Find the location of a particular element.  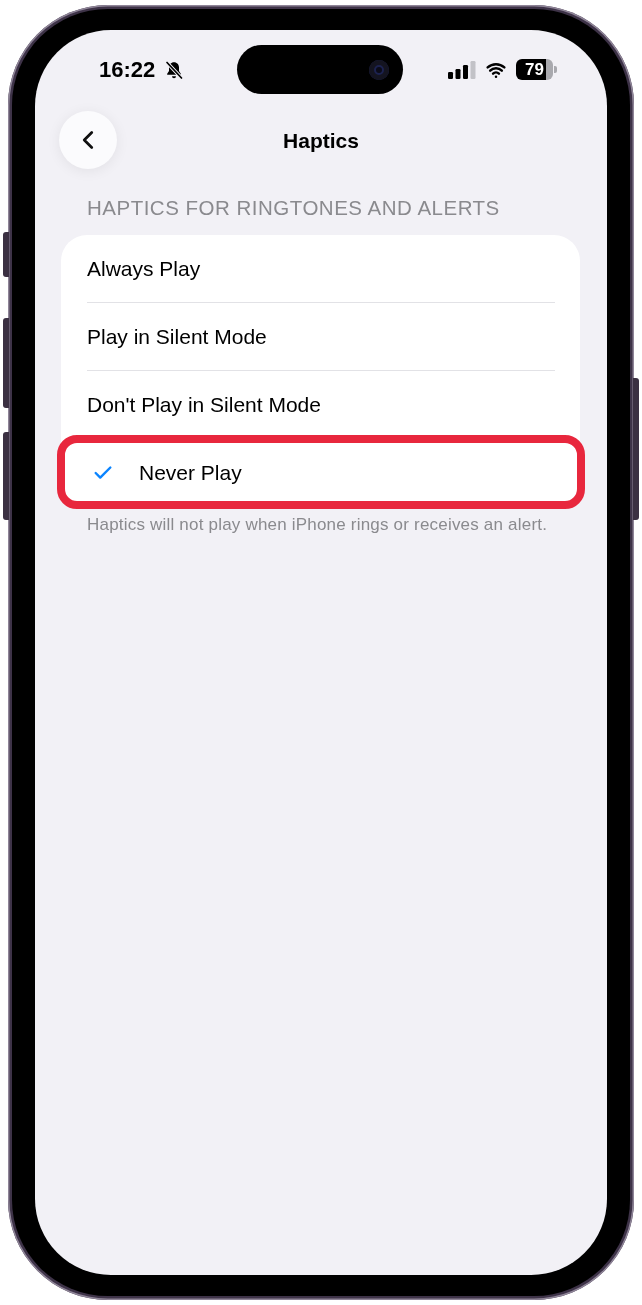

section-header: HAPTICS FOR RINGTONES AND ALERTS is located at coordinates (294, 208).